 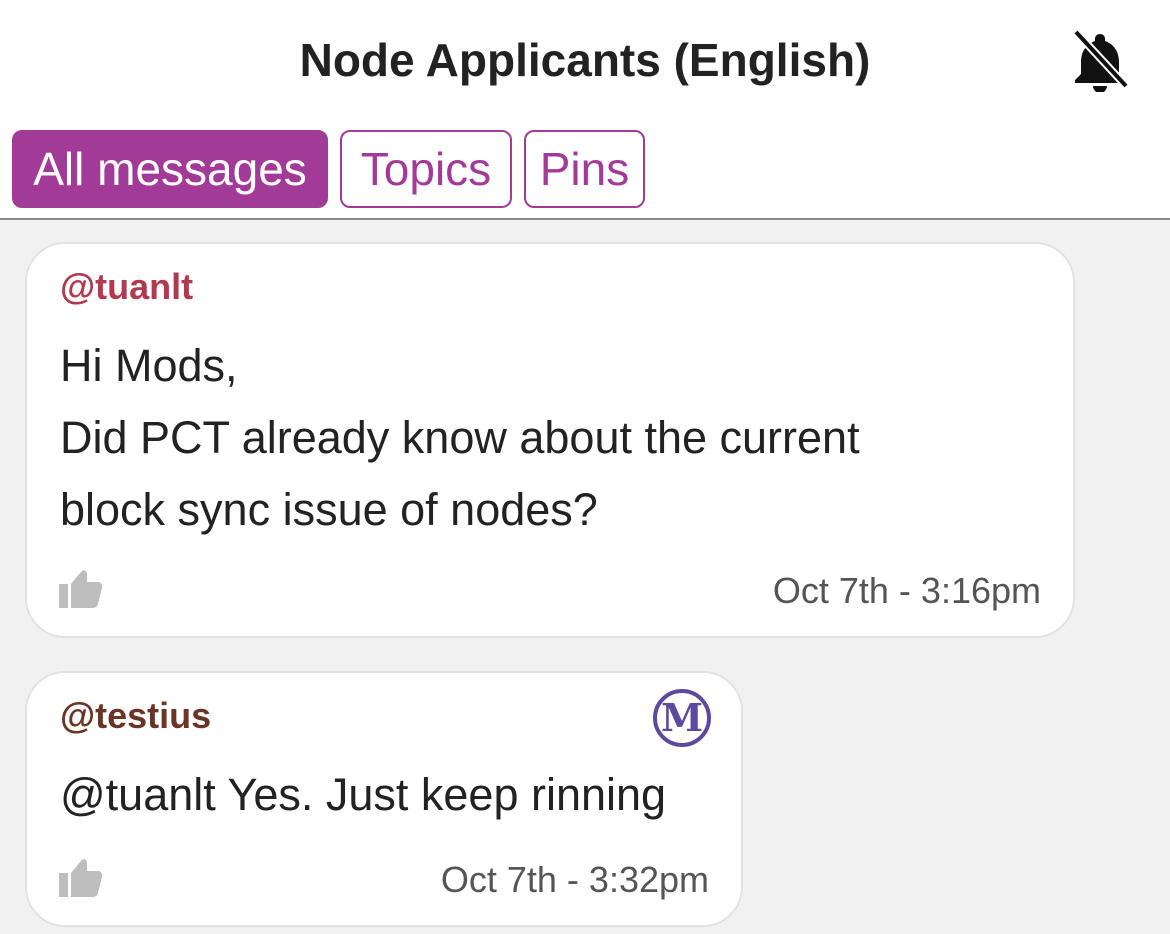 I want to click on tab-topics: Topics, so click(x=426, y=169).